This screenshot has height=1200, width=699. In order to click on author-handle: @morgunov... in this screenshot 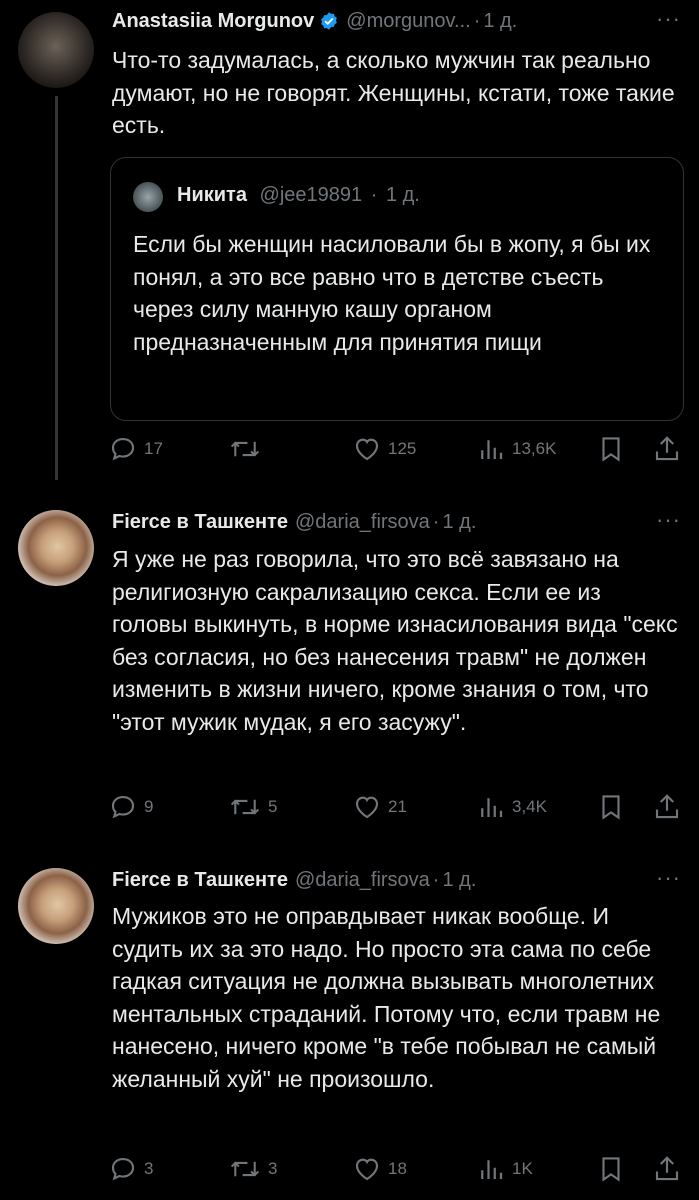, I will do `click(408, 21)`.